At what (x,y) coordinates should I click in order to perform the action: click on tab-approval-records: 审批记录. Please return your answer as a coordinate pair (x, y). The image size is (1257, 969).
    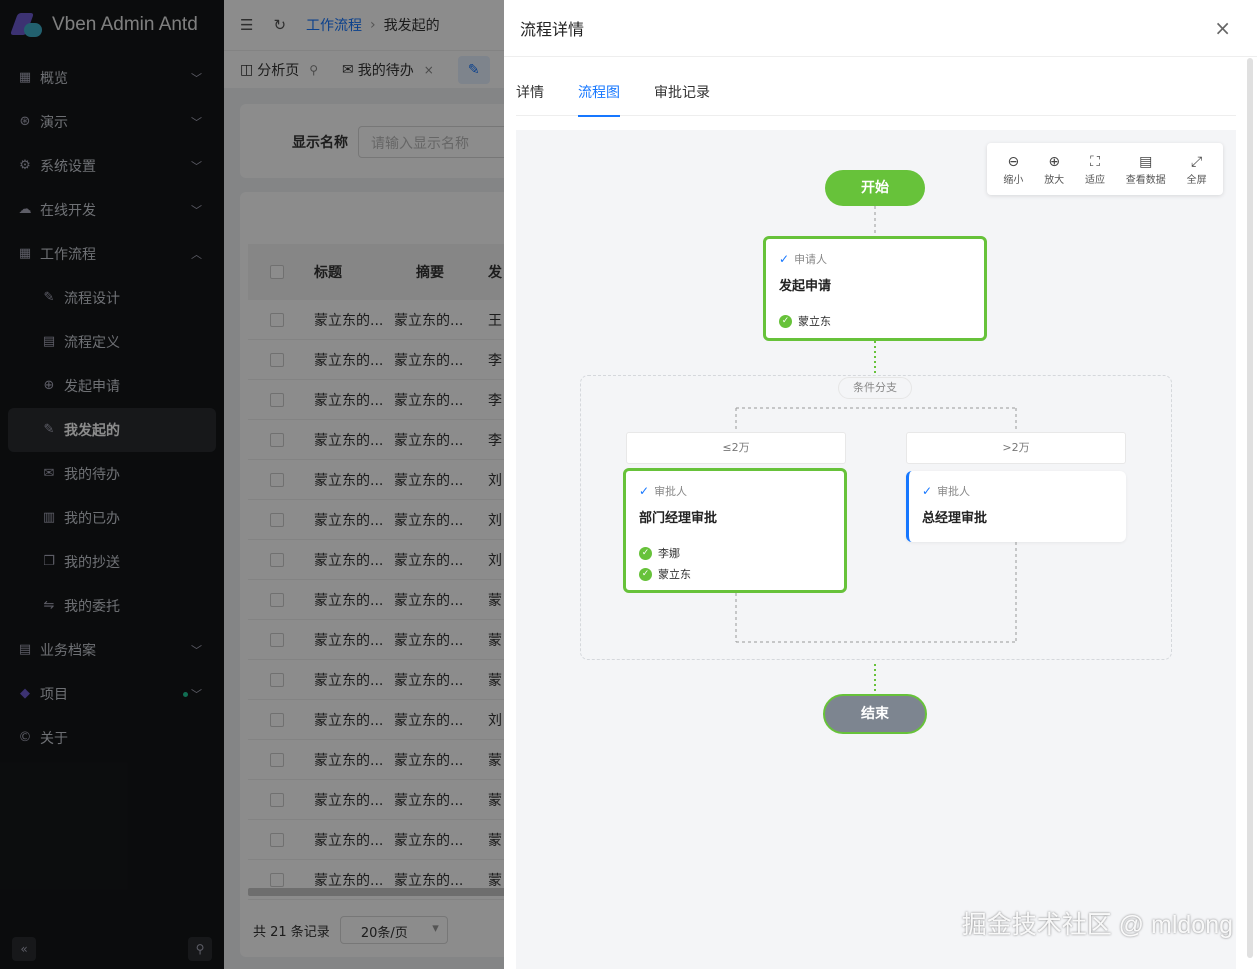
    Looking at the image, I should click on (682, 95).